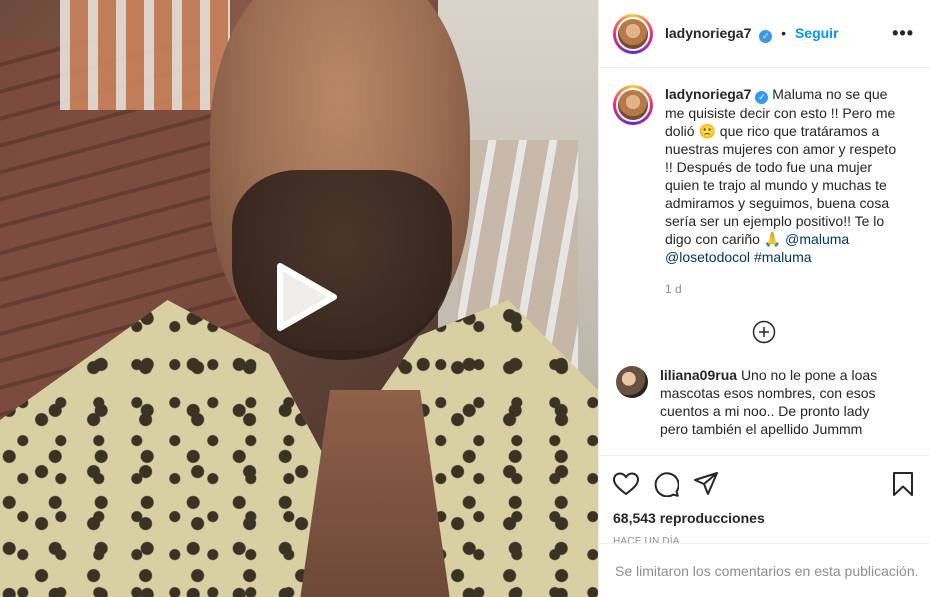 This screenshot has height=597, width=930. I want to click on post-actions: 68,543 reproducciones HACE UN DÍA, so click(764, 501).